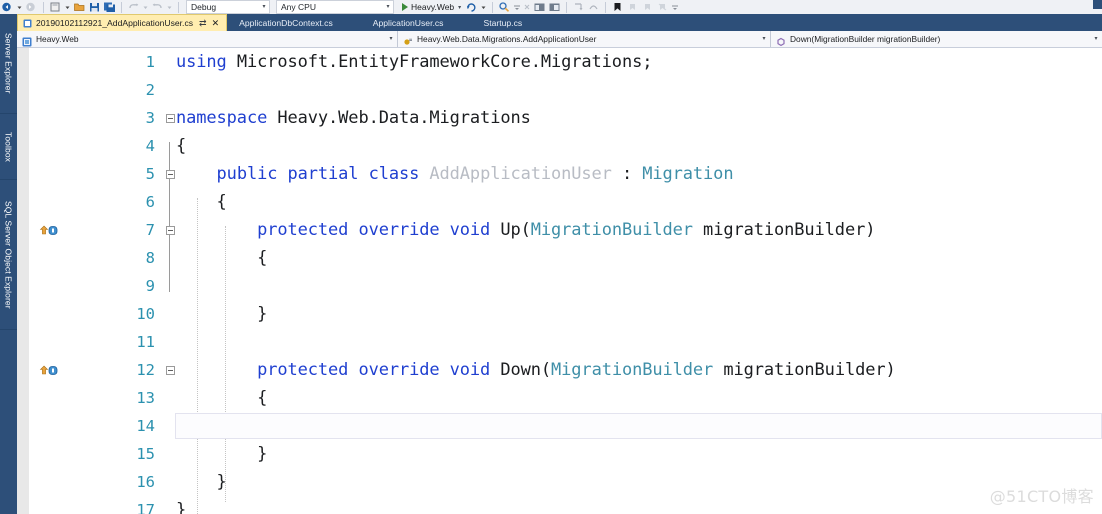  Describe the element at coordinates (207, 39) in the screenshot. I see `navbar-project-dropdown: Heavy.Web ▾` at that location.